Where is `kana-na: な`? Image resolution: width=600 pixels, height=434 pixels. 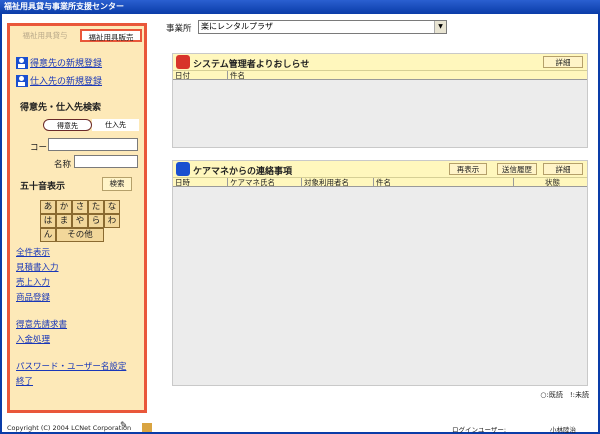 kana-na: な is located at coordinates (112, 207).